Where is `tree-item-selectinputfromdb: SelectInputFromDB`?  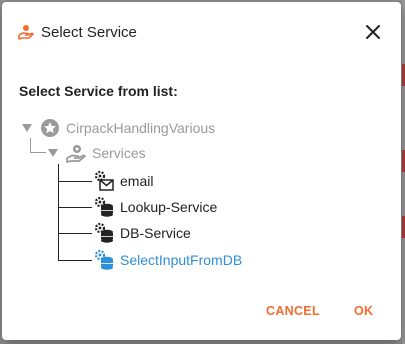 tree-item-selectinputfromdb: SelectInputFromDB is located at coordinates (167, 260).